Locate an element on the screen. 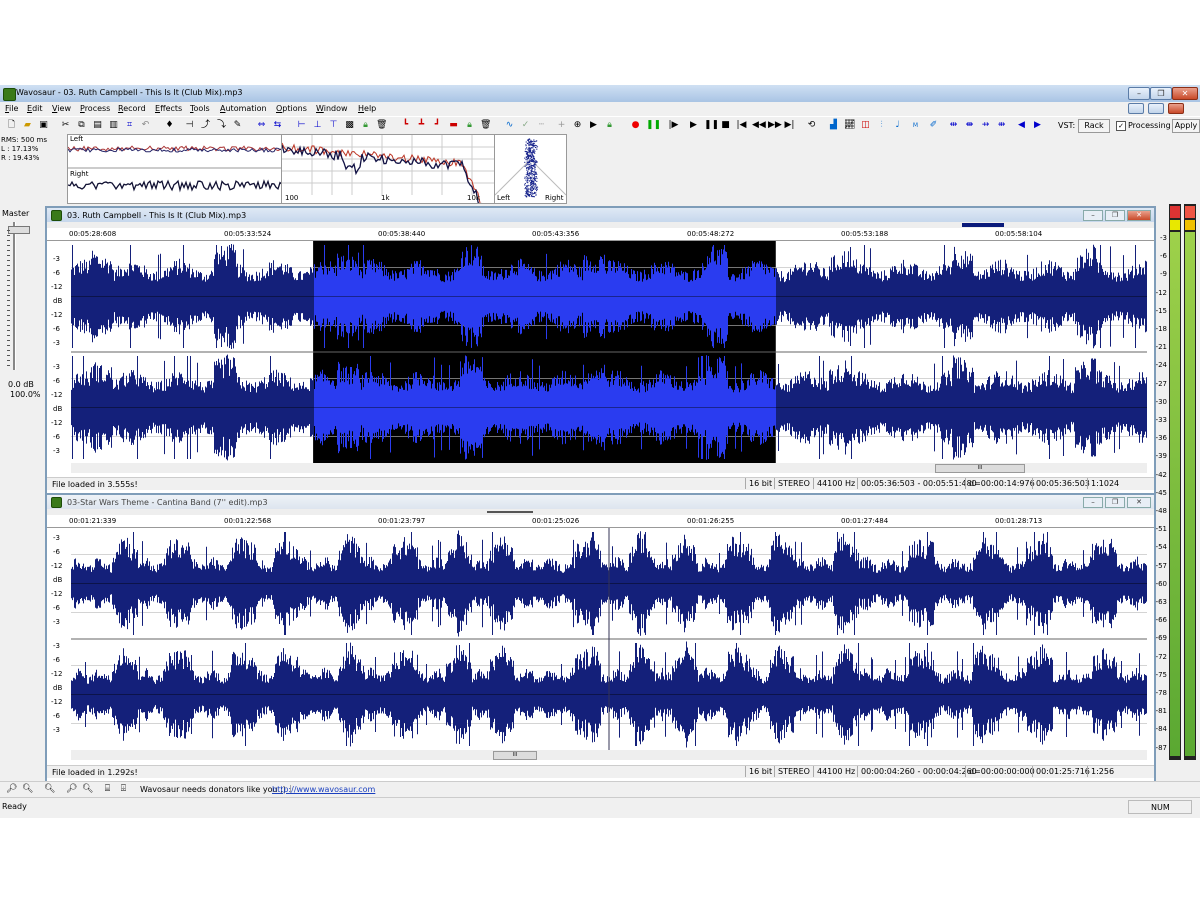 This screenshot has height=900, width=1200. menu-automation: Automation is located at coordinates (243, 108).